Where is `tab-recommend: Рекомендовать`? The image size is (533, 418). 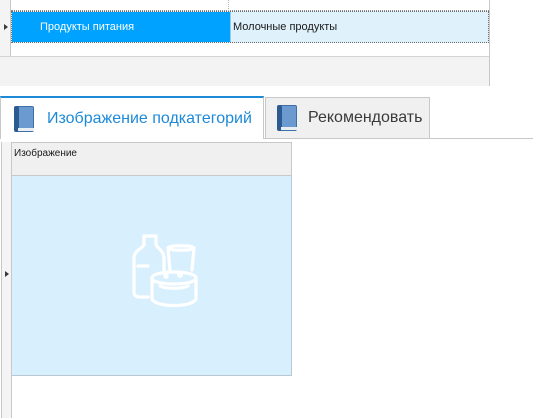
tab-recommend: Рекомендовать is located at coordinates (347, 117).